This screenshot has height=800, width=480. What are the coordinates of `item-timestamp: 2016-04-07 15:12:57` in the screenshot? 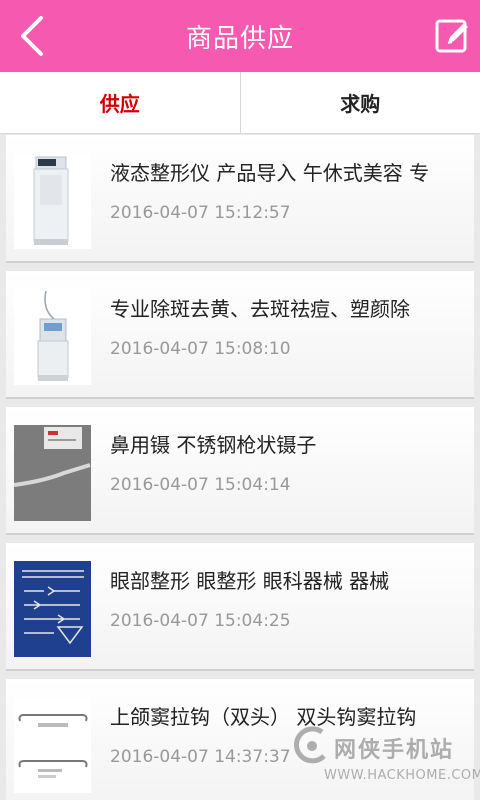 It's located at (200, 213).